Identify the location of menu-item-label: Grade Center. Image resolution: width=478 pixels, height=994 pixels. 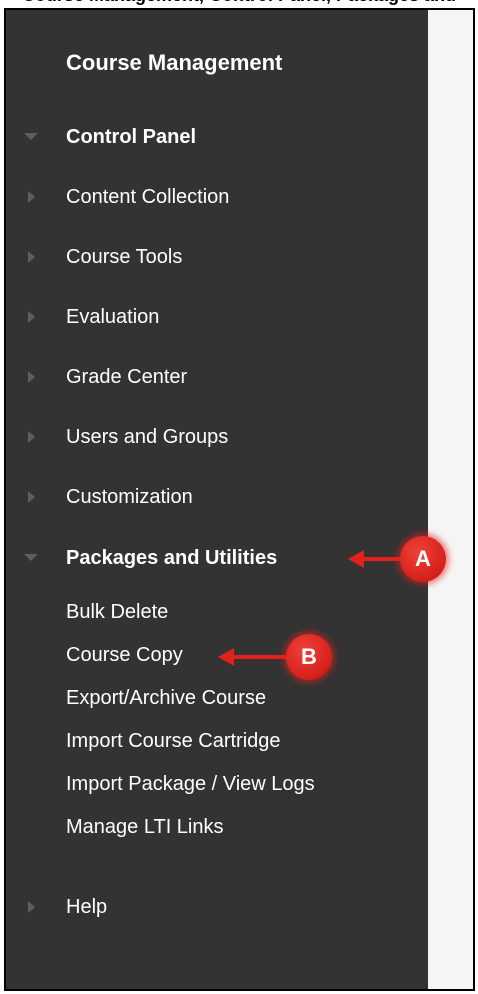
(127, 376).